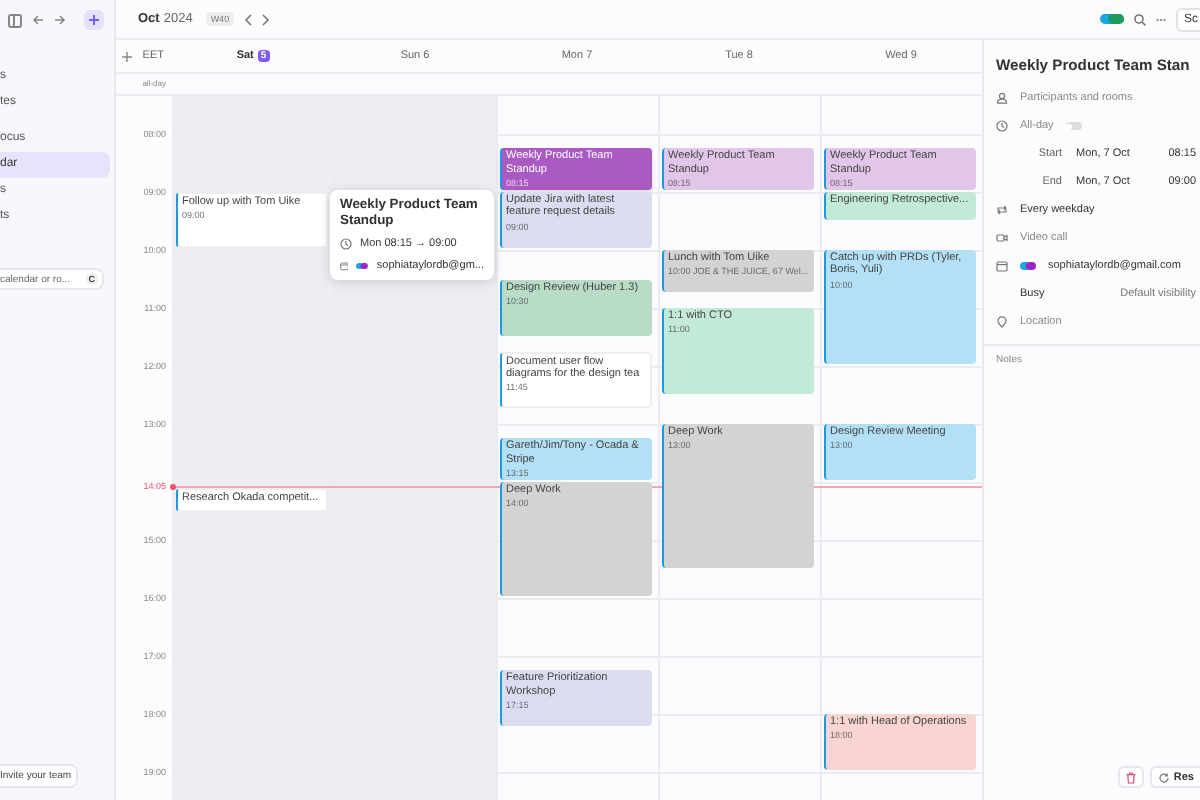 This screenshot has width=1200, height=800. Describe the element at coordinates (1002, 98) in the screenshot. I see `person-icon` at that location.